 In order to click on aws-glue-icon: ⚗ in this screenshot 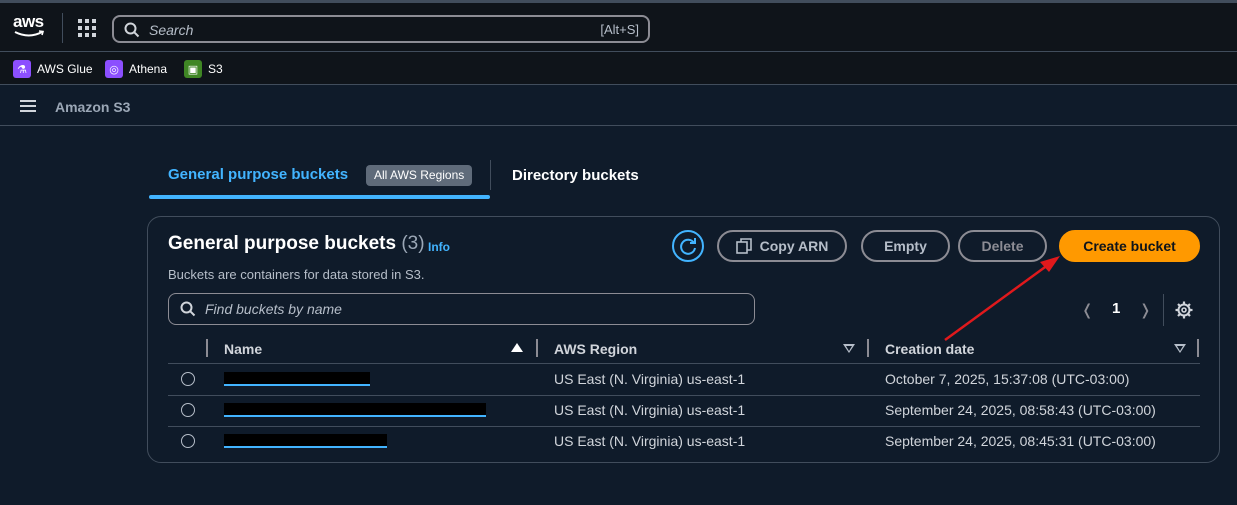, I will do `click(22, 69)`.